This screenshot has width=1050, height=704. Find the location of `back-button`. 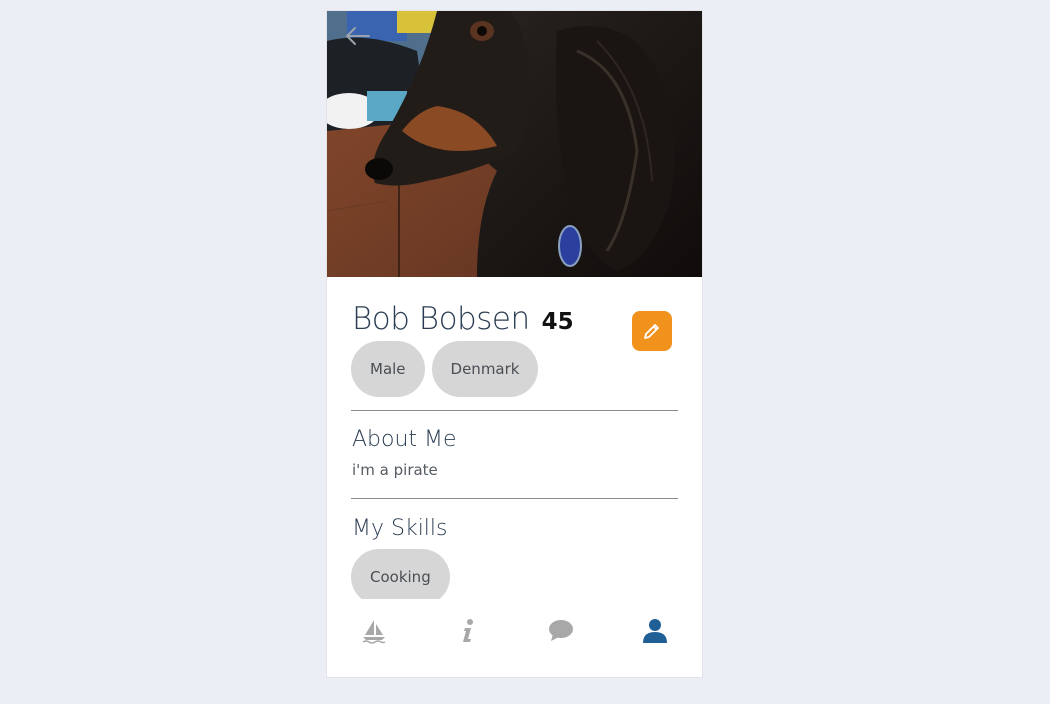

back-button is located at coordinates (358, 36).